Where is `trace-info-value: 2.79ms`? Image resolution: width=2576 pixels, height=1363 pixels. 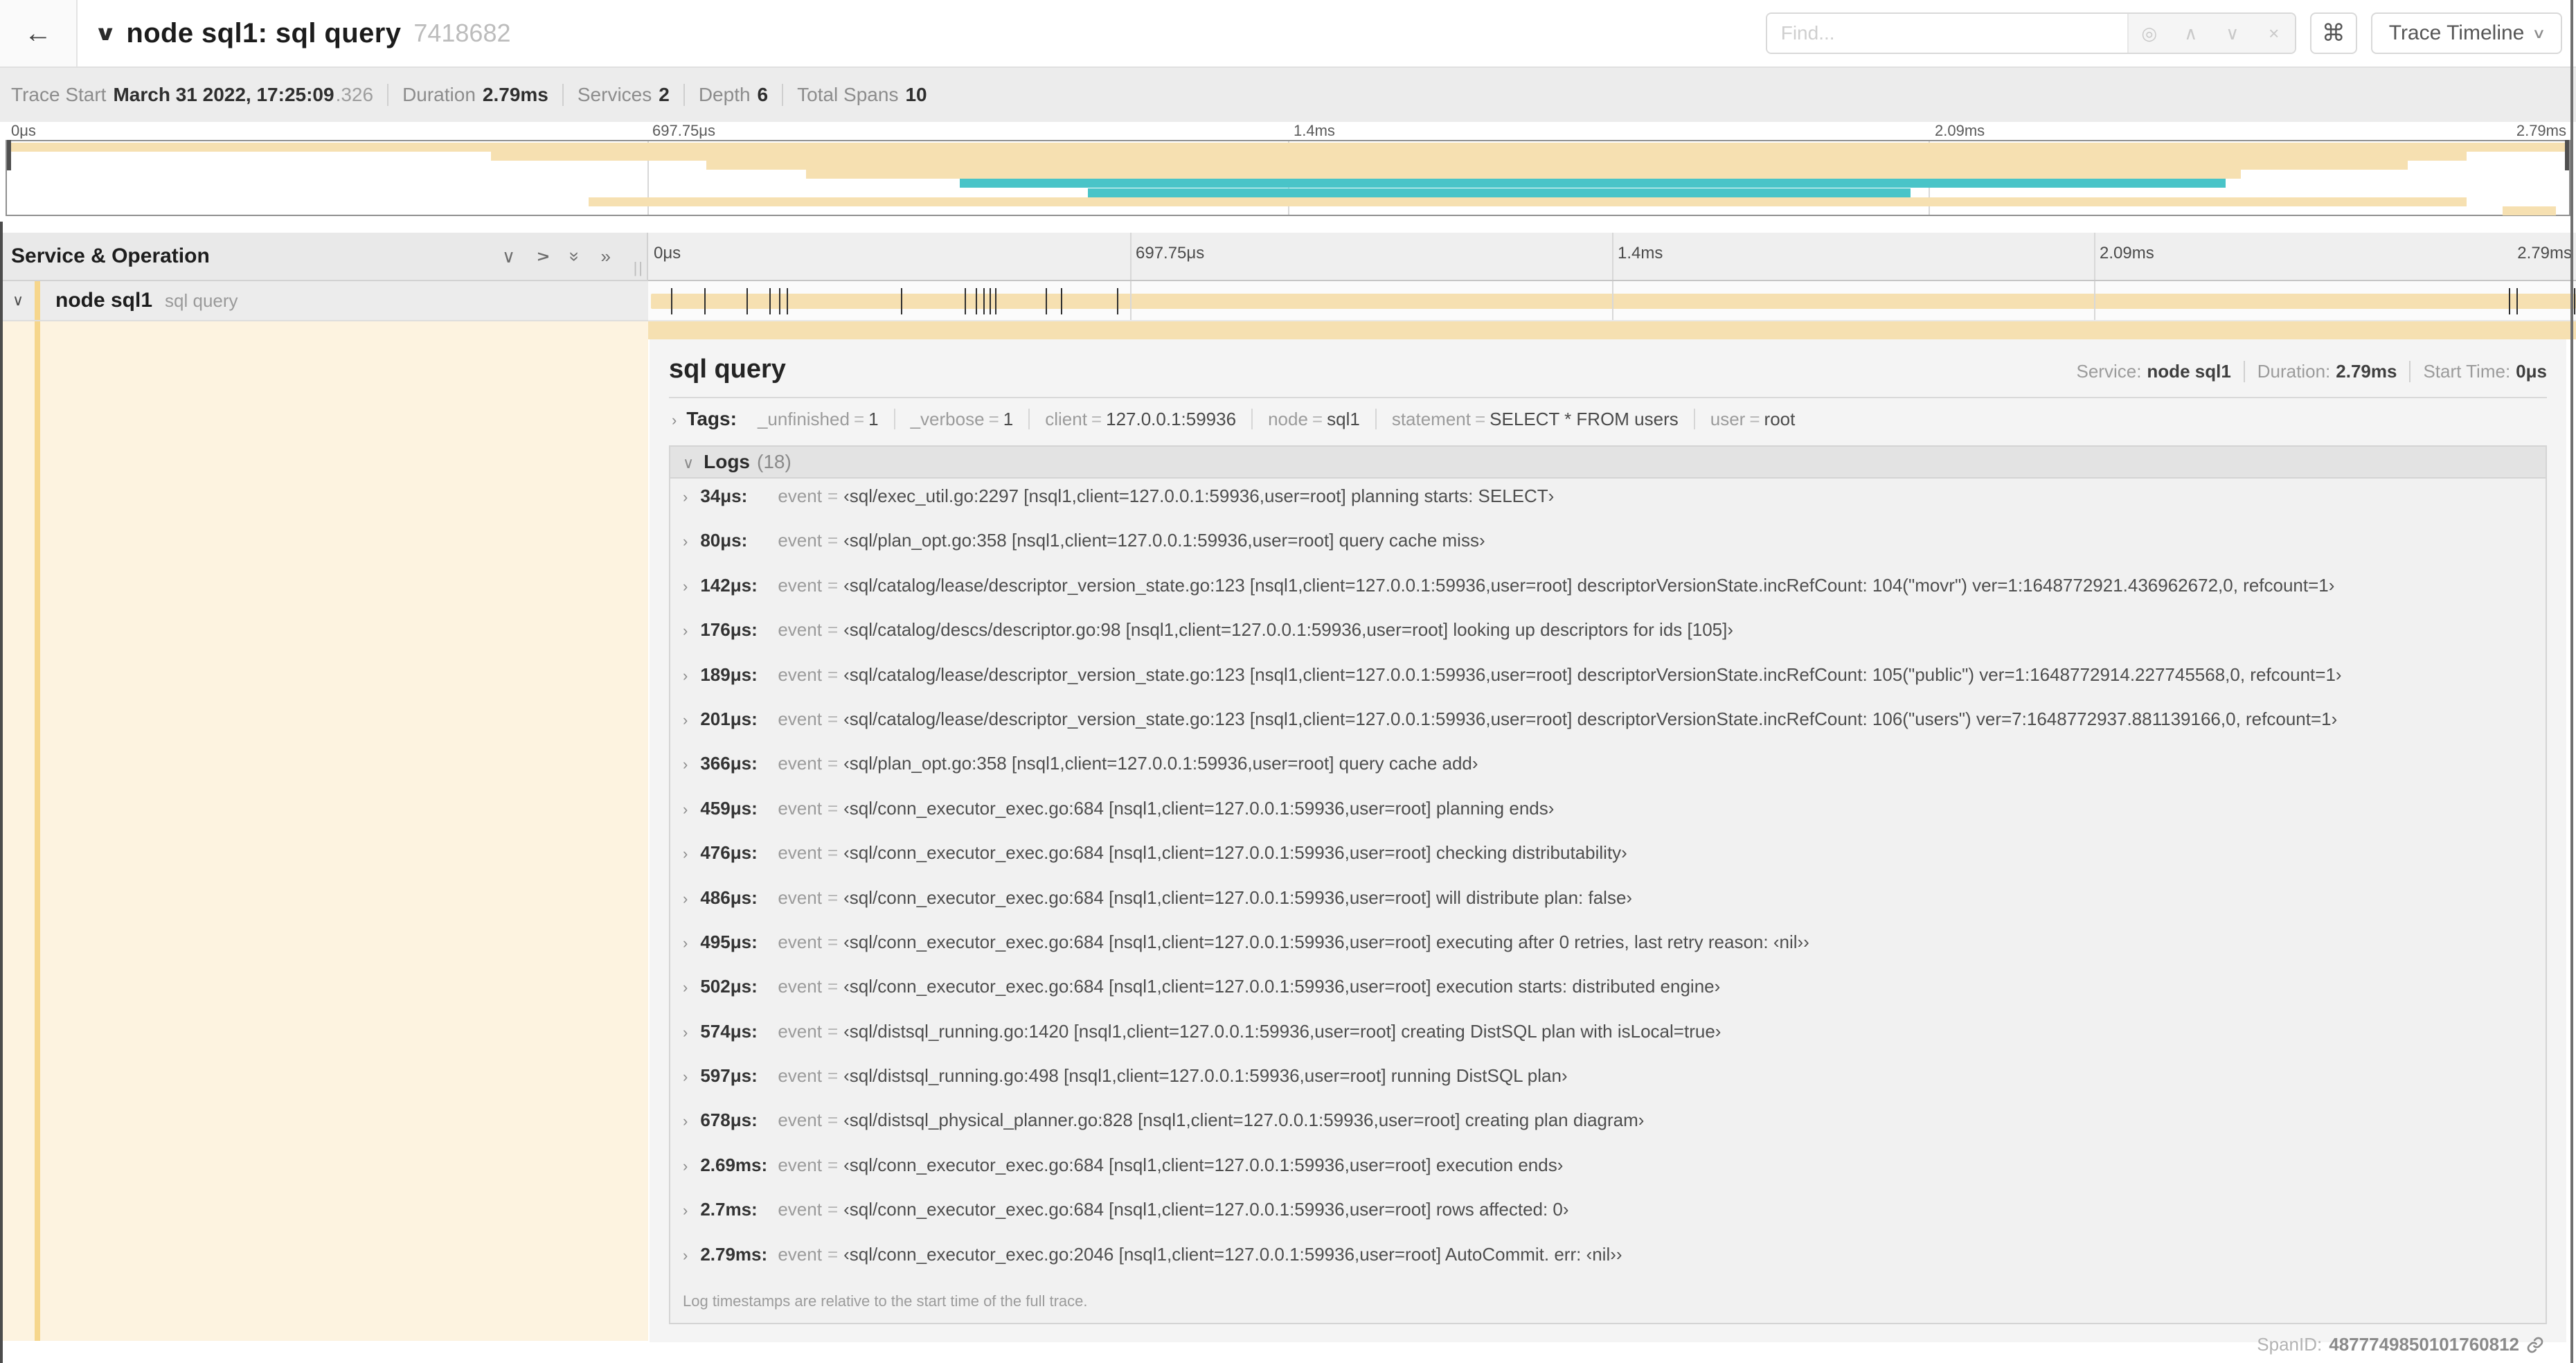
trace-info-value: 2.79ms is located at coordinates (515, 95).